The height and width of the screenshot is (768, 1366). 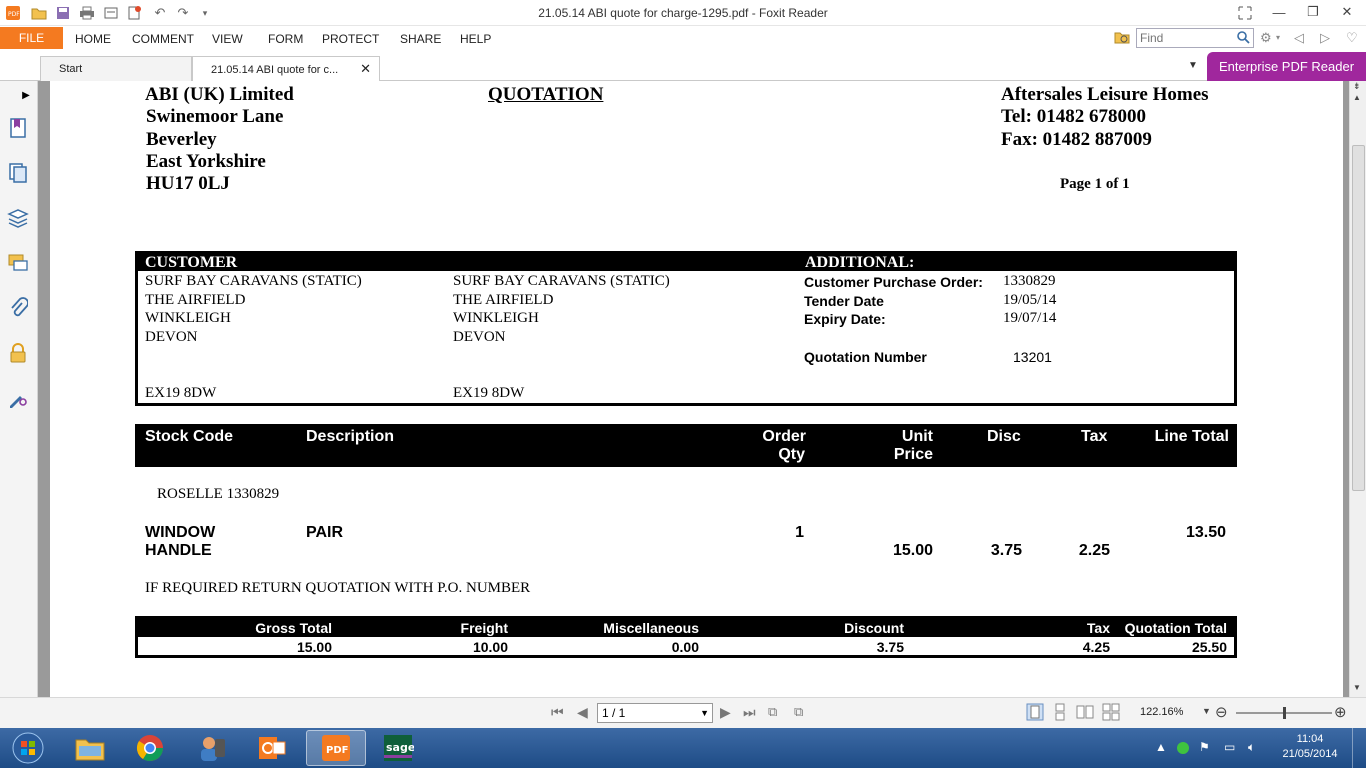 What do you see at coordinates (1193, 65) in the screenshot?
I see `tab-list-dropdown-icon: ▼` at bounding box center [1193, 65].